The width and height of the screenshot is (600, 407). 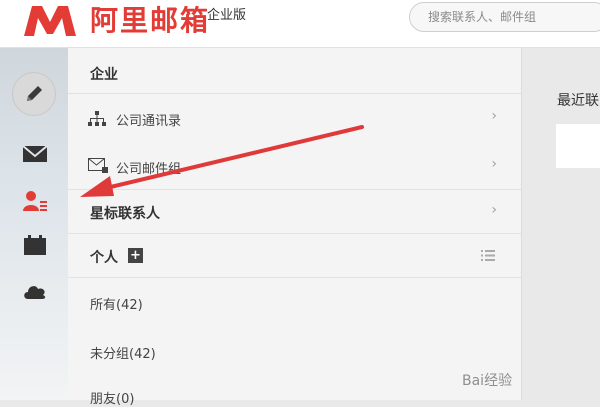 I want to click on group-all-item: 所有(42), so click(x=116, y=303).